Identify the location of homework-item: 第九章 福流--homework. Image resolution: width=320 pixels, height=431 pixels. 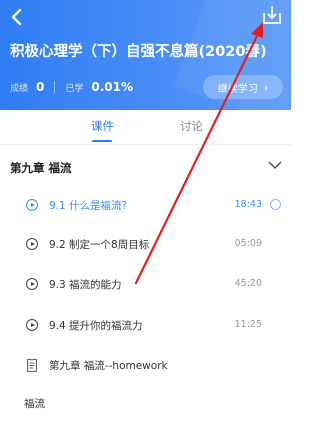
(145, 367).